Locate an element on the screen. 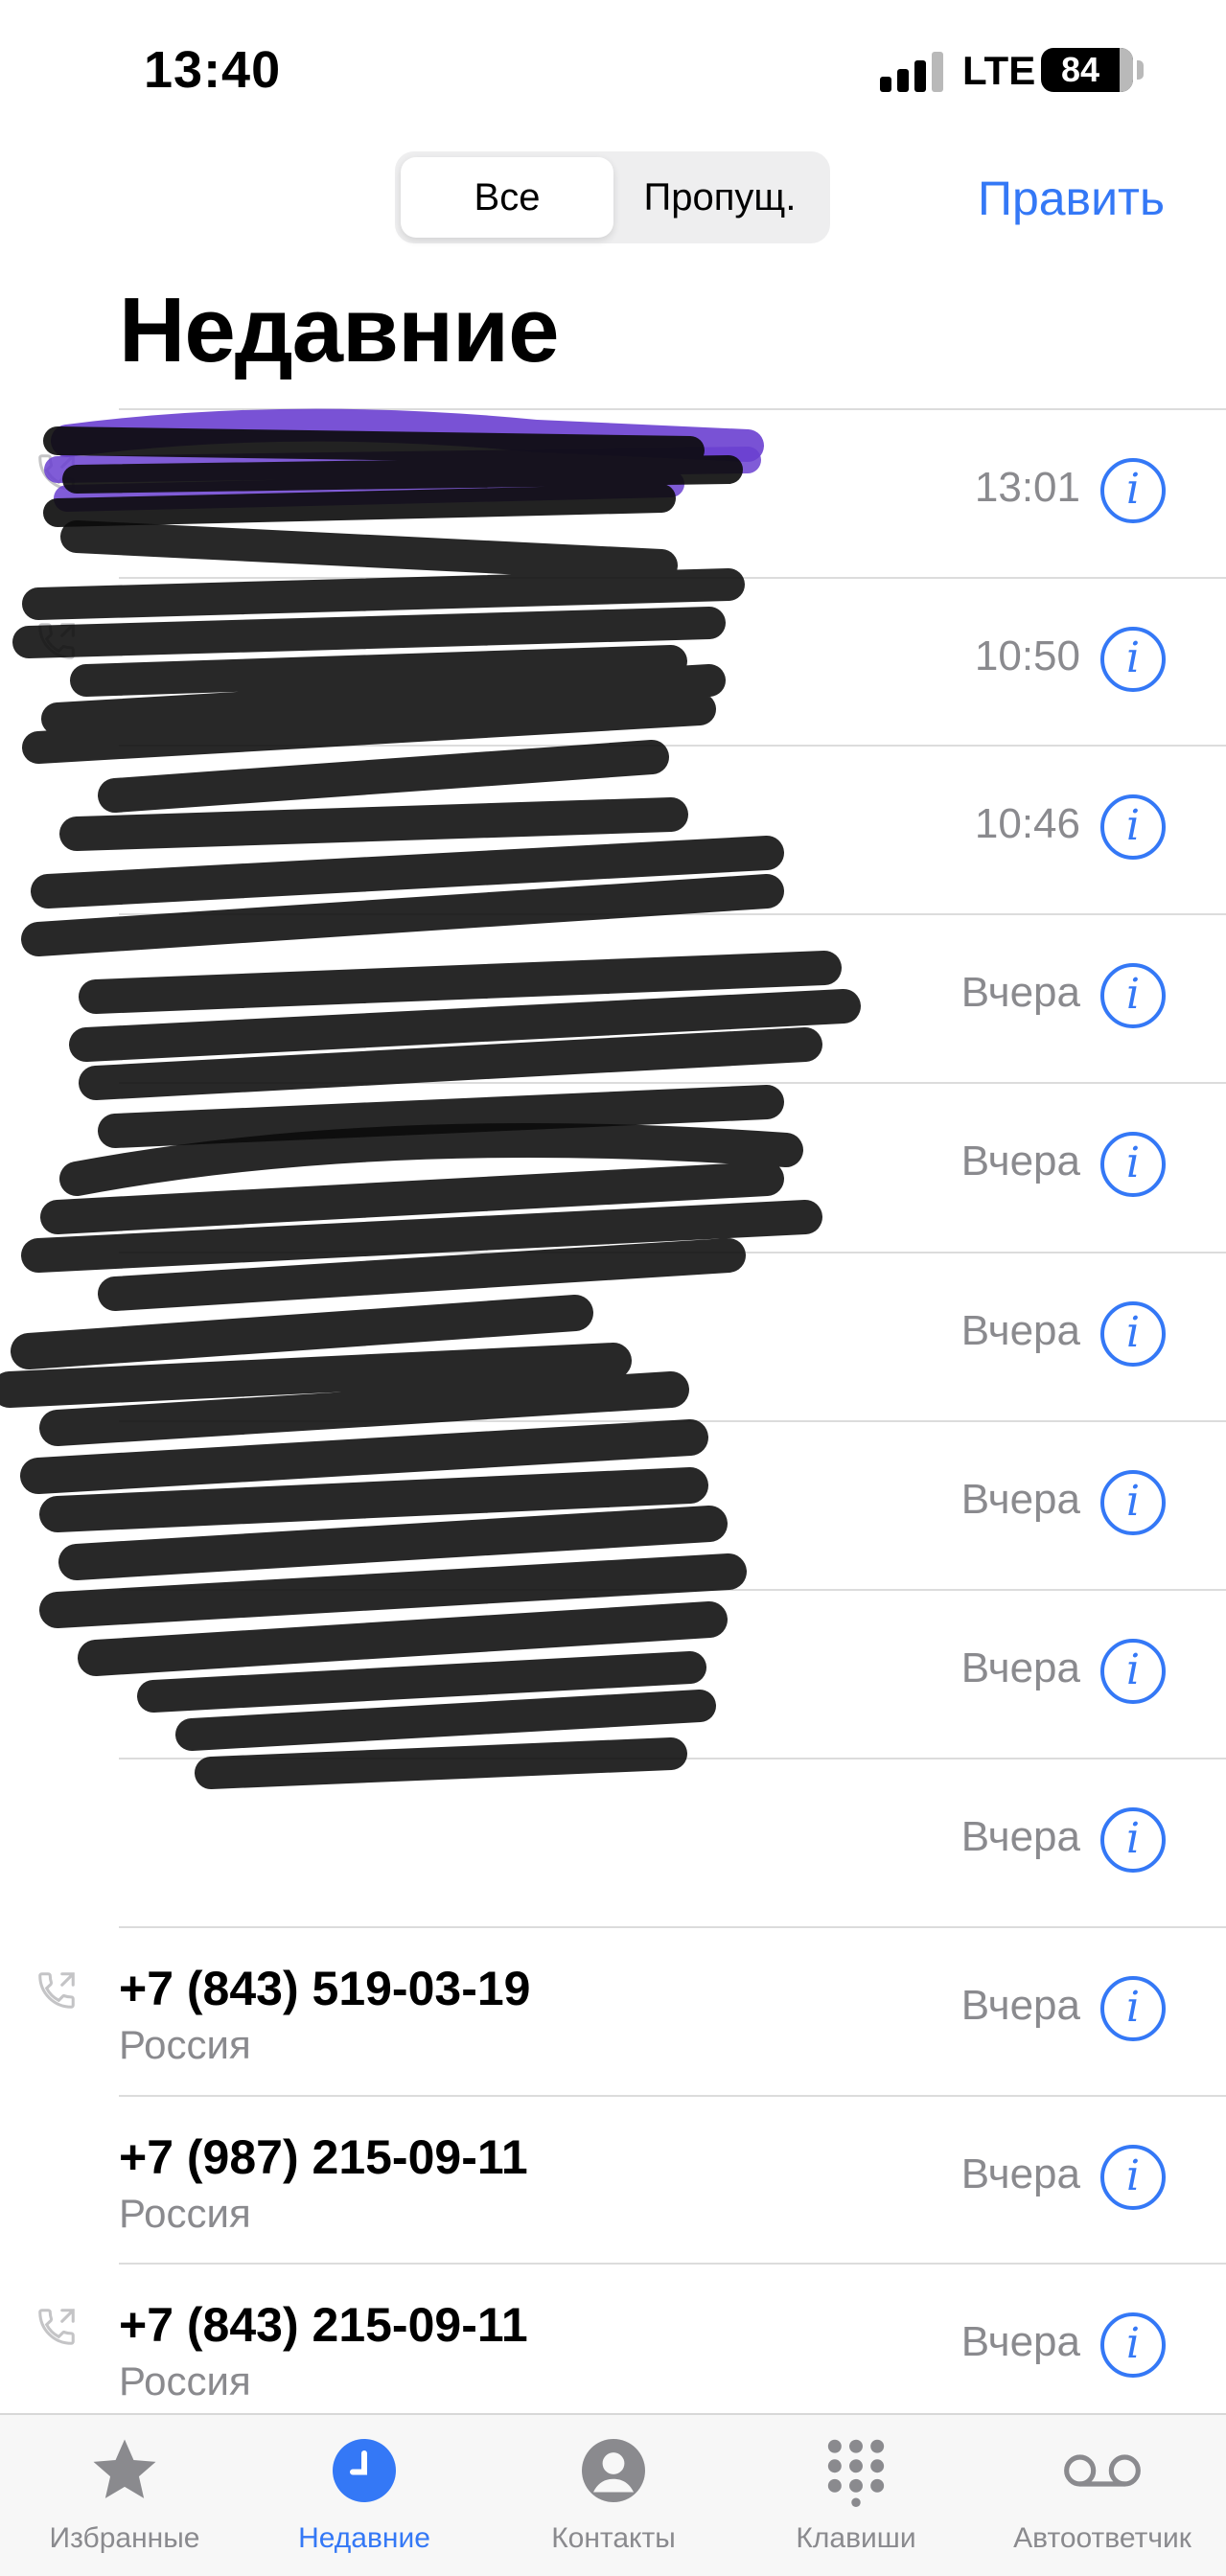  call-row: 10:46 i is located at coordinates (613, 829).